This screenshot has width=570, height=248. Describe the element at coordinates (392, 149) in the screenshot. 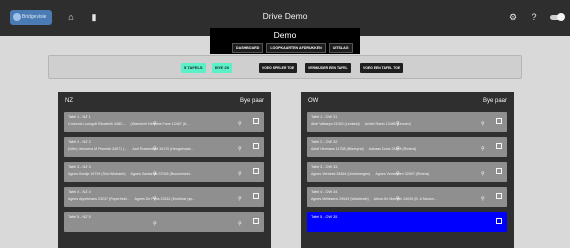

I see `player-pair-2: Adriaan Dons 23484 (Riviera)` at that location.